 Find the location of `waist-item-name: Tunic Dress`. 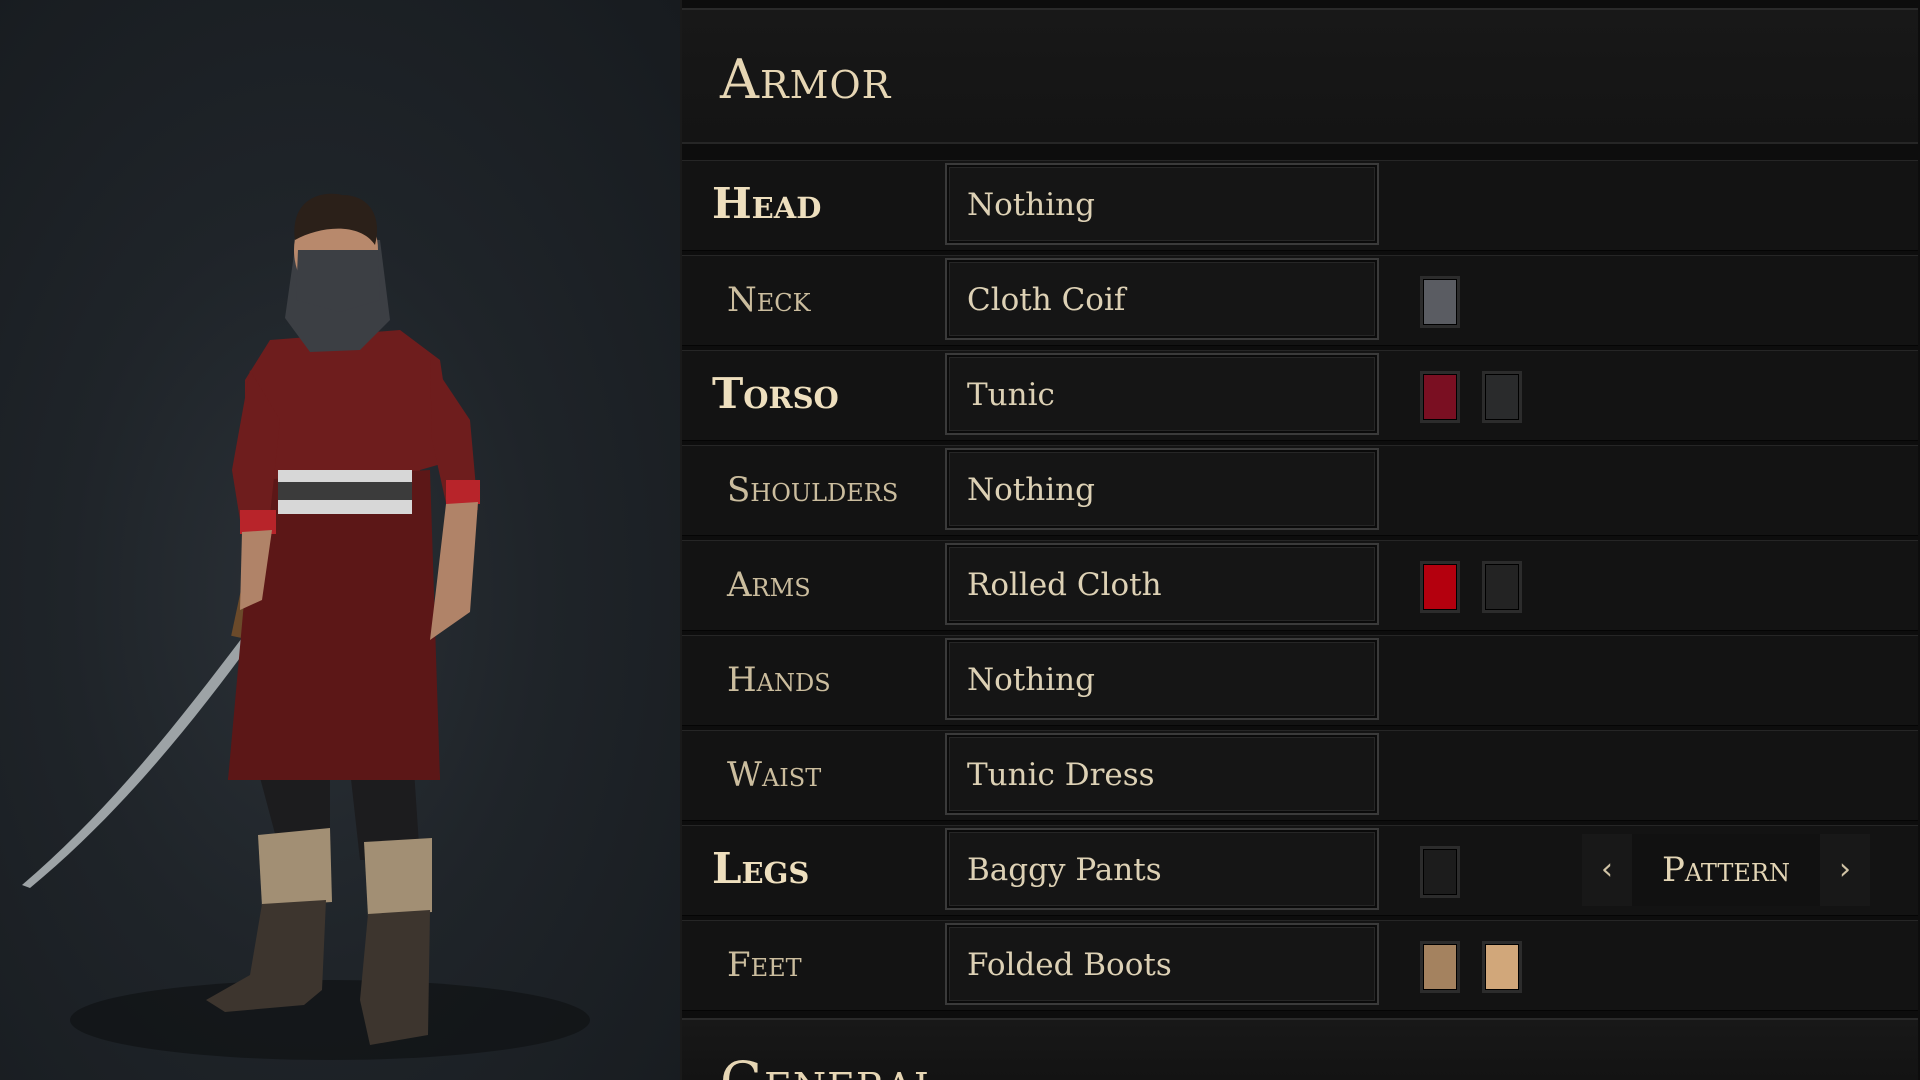

waist-item-name: Tunic Dress is located at coordinates (1061, 775).